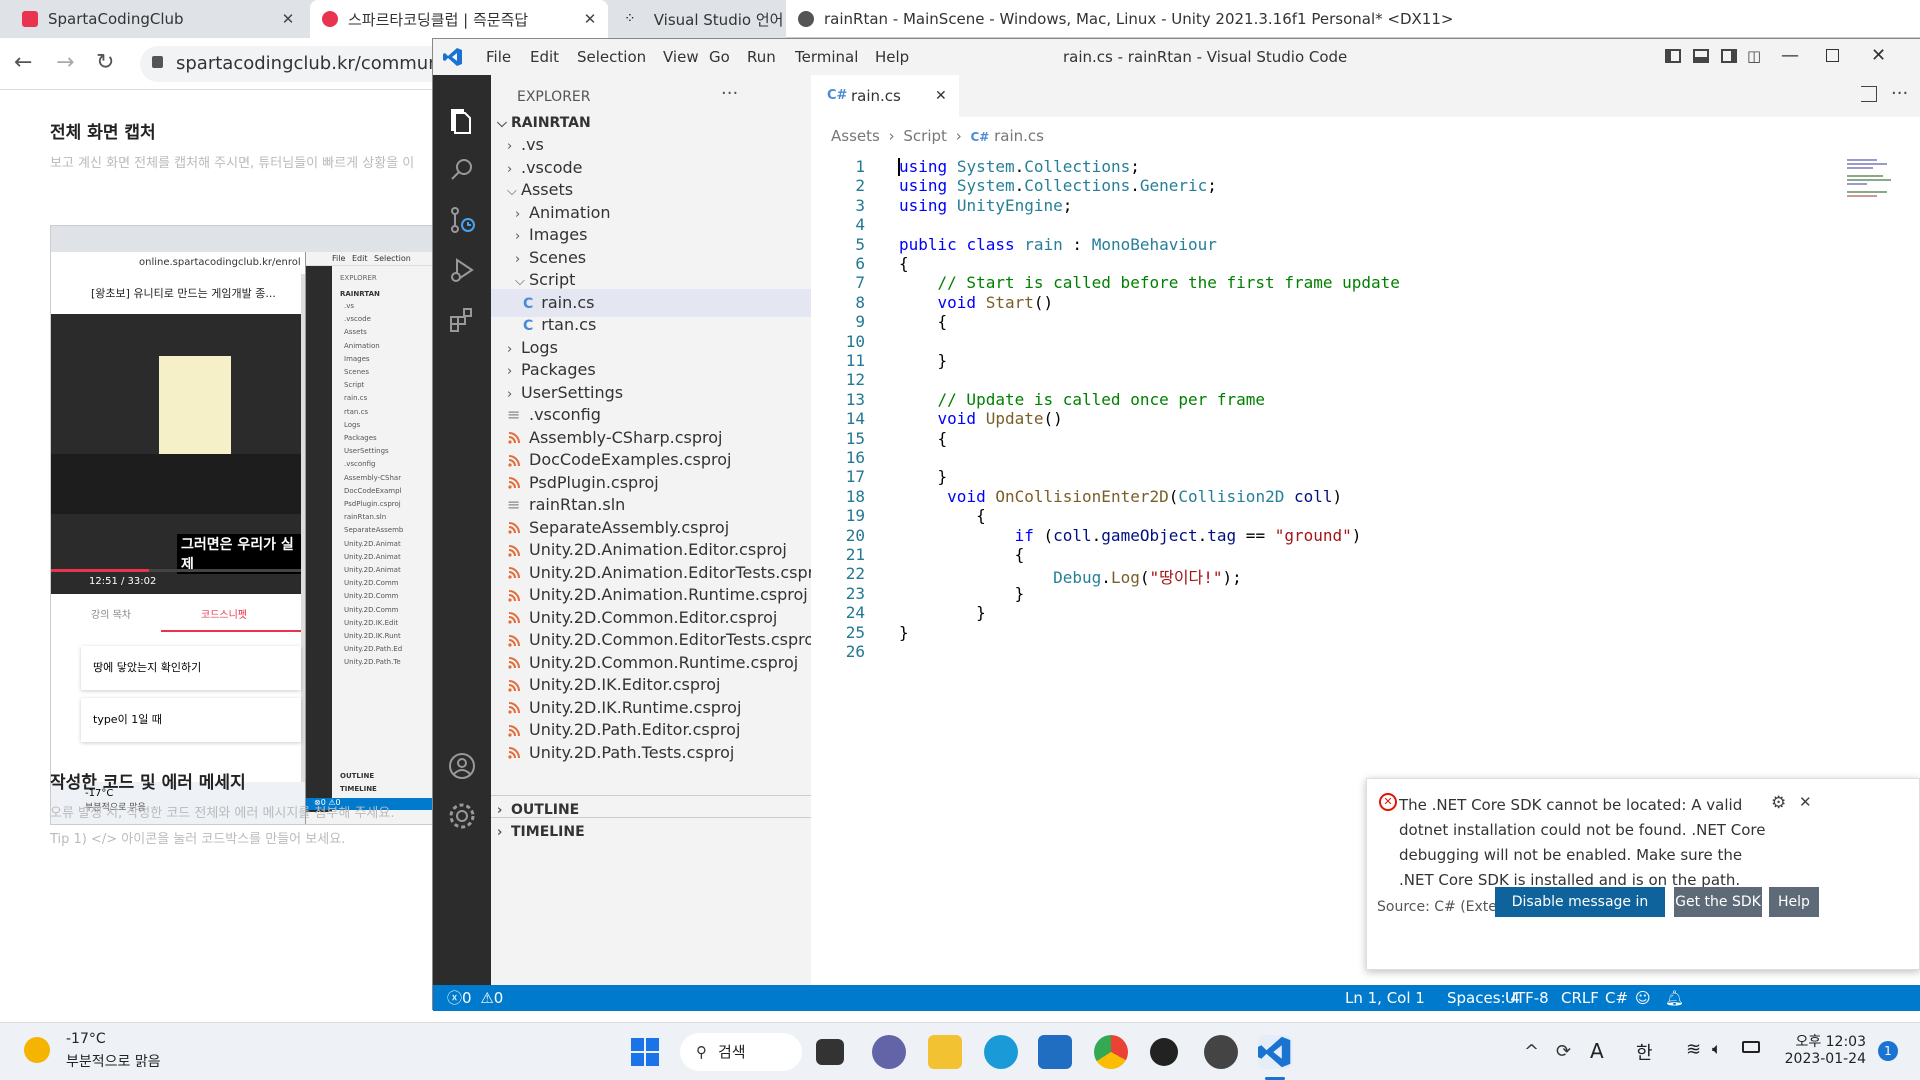 The image size is (1920, 1080). I want to click on tab-rain-cs: C# rain.cs ✕, so click(885, 96).